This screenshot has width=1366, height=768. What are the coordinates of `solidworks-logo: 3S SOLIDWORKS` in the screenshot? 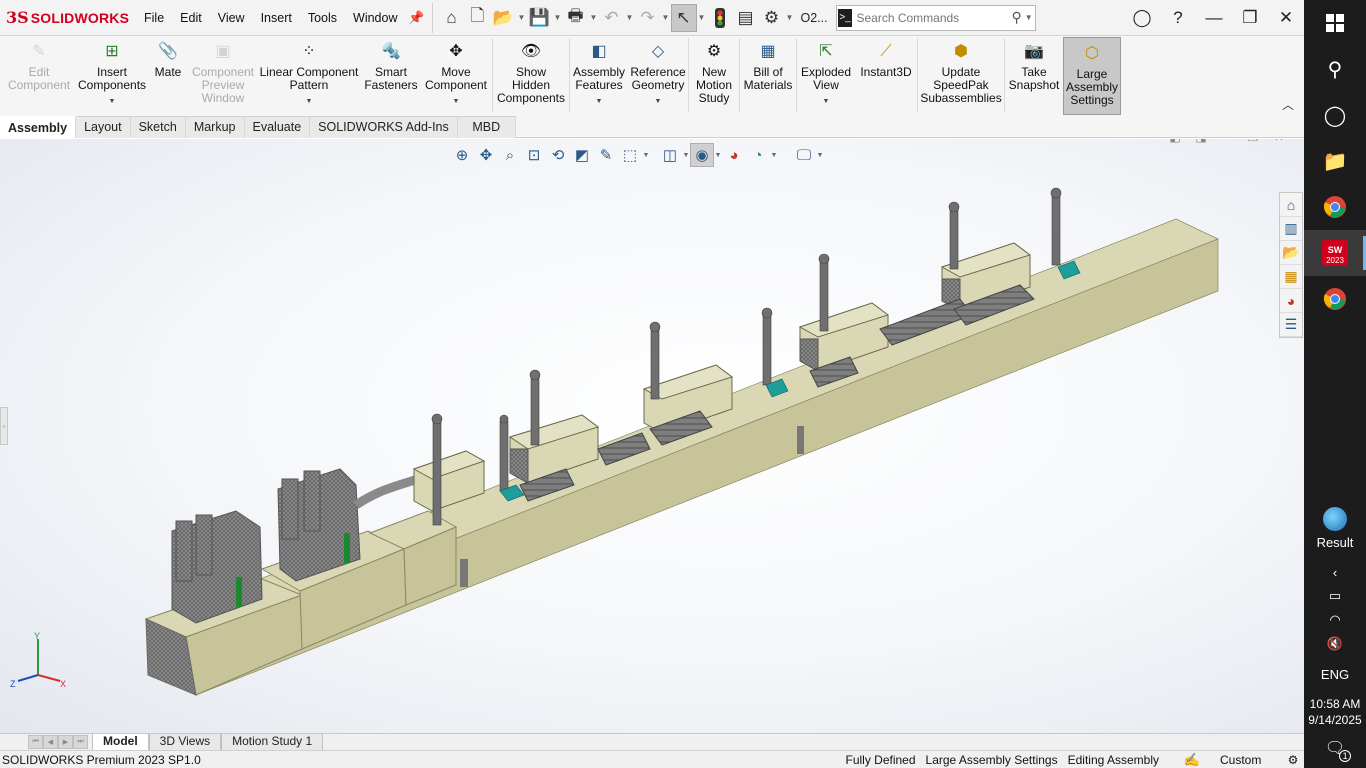 It's located at (68, 18).